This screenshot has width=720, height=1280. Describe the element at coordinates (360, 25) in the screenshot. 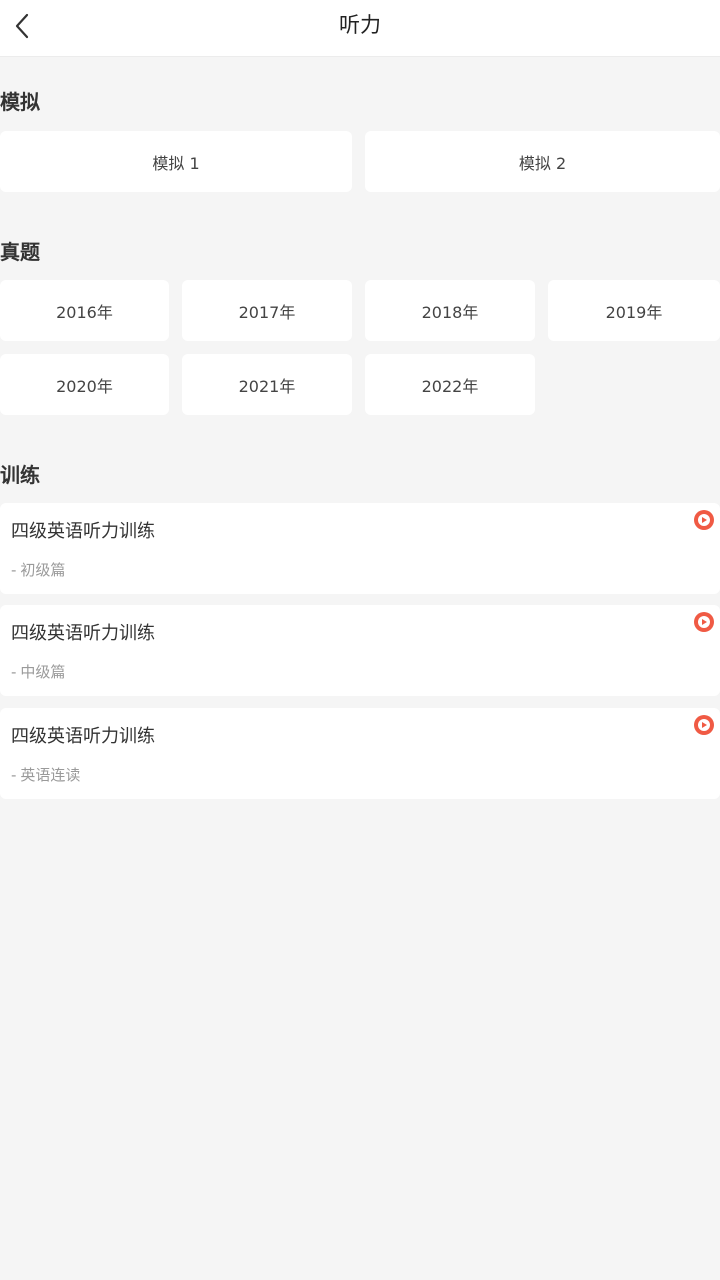

I see `page-title: 听力` at that location.